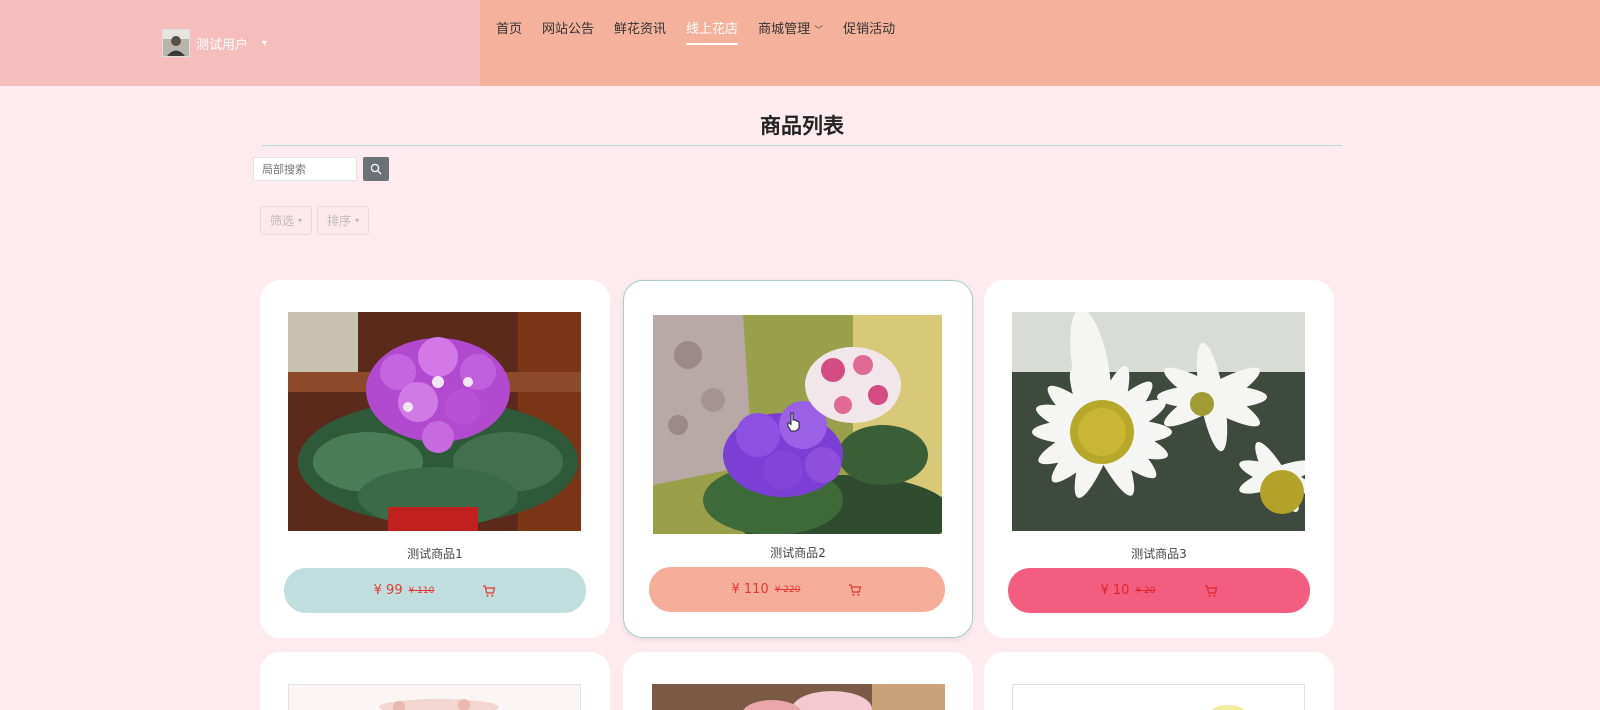 The width and height of the screenshot is (1600, 710). I want to click on filter-button: 筛选 ▾, so click(286, 220).